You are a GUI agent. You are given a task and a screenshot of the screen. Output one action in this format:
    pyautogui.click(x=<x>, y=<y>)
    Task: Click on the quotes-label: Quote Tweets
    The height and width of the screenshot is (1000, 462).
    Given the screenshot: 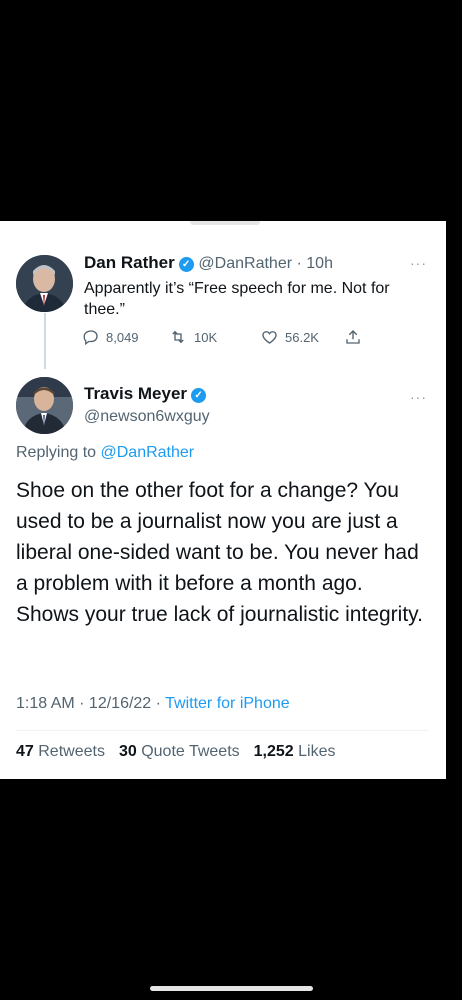 What is the action you would take?
    pyautogui.click(x=190, y=751)
    